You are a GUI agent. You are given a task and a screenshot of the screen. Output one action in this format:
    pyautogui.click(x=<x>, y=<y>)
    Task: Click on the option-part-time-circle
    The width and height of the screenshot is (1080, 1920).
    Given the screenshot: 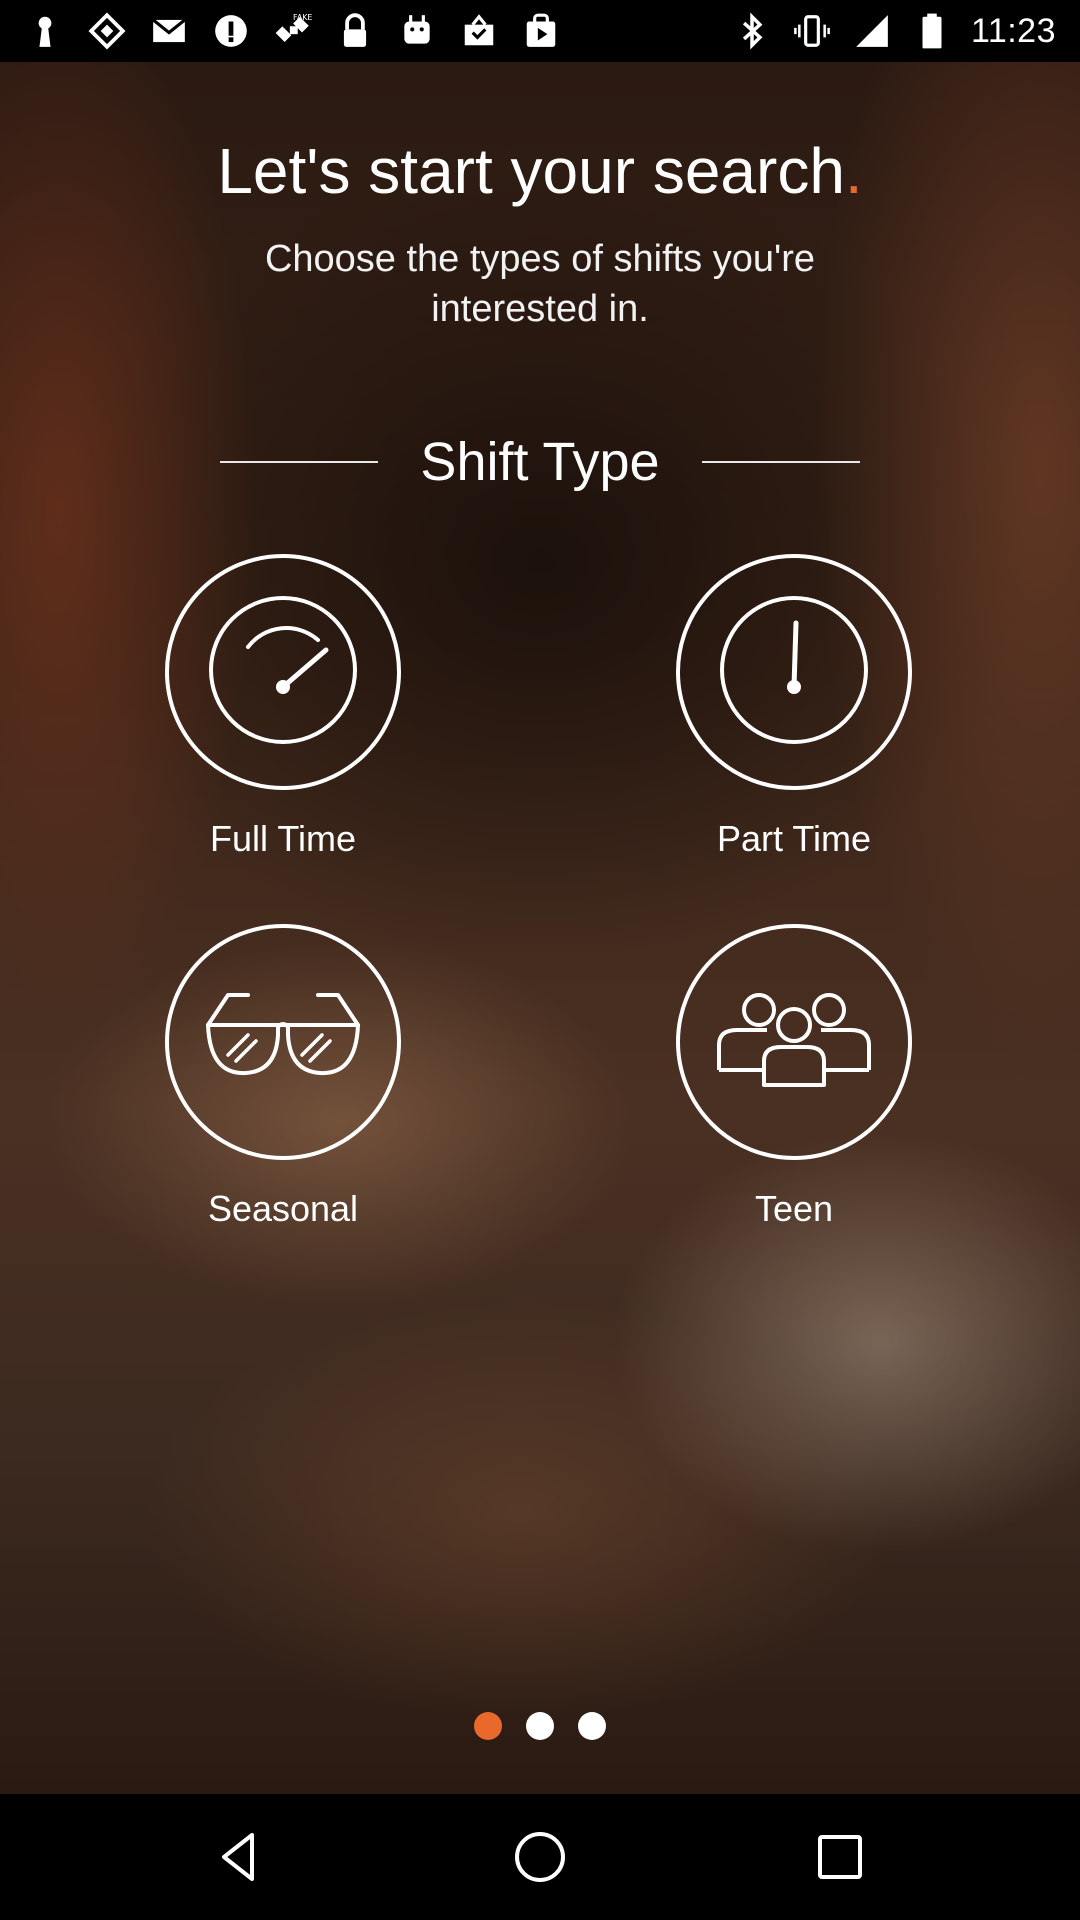 What is the action you would take?
    pyautogui.click(x=794, y=672)
    